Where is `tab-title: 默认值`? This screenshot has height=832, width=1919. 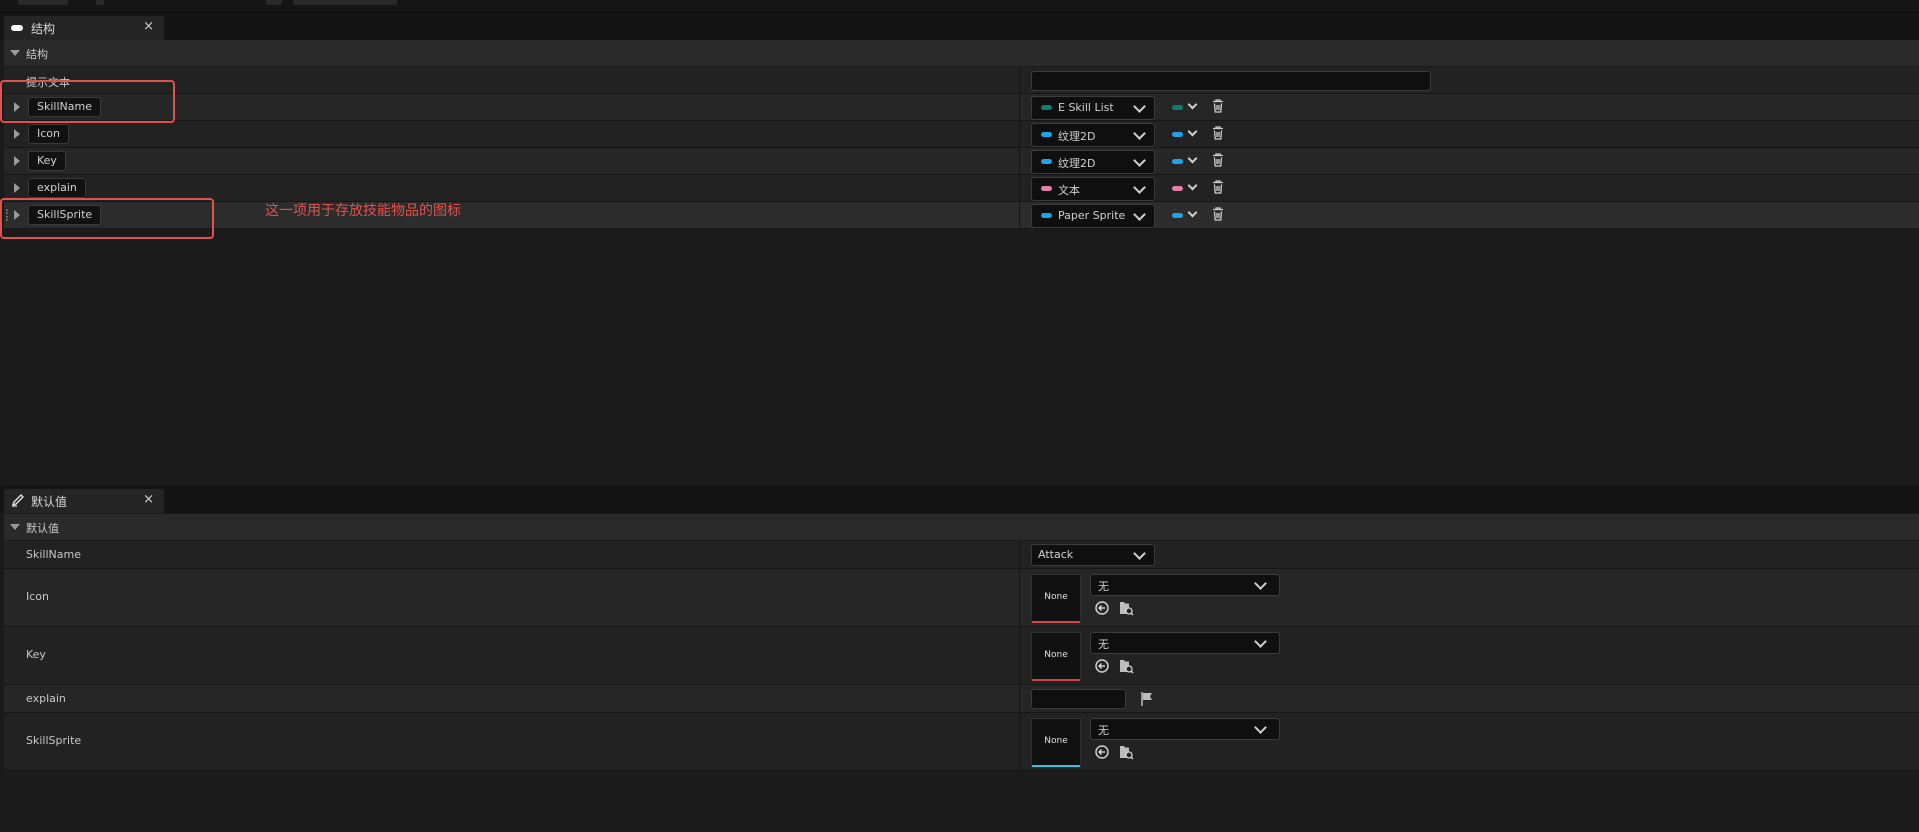
tab-title: 默认值 is located at coordinates (49, 502).